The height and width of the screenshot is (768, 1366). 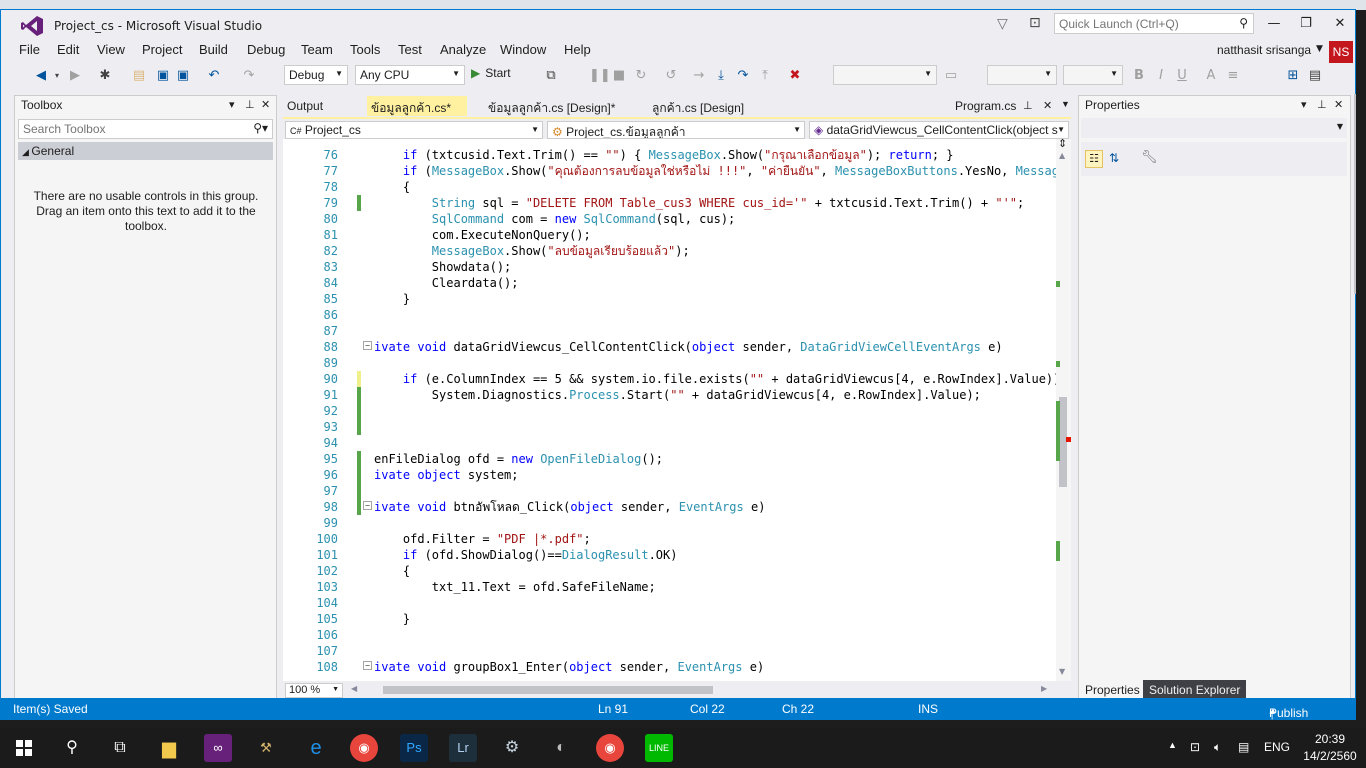 I want to click on step-over-icon: ↷, so click(x=743, y=76).